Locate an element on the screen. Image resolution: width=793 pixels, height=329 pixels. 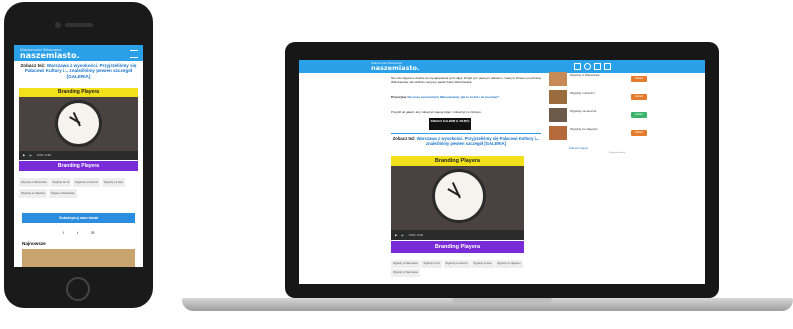
section-heading: Najnowsze is located at coordinates (34, 243).